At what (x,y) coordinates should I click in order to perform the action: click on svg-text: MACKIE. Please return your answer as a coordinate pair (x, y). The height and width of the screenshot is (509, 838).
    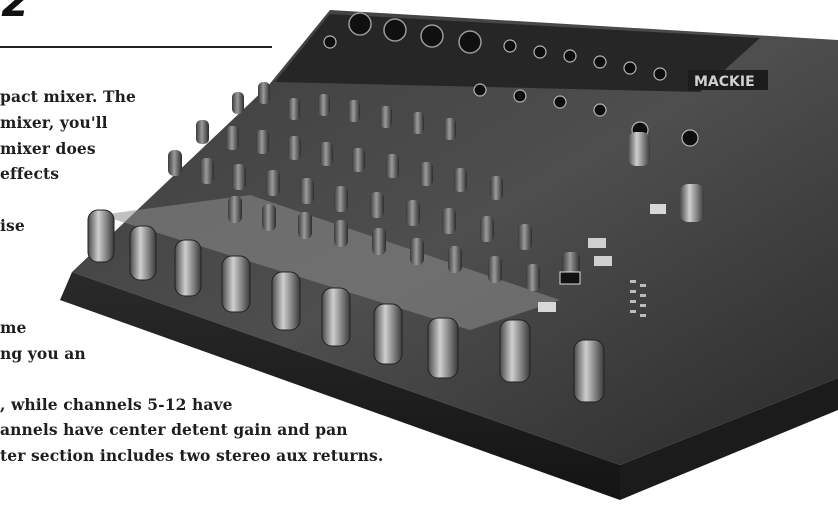
    Looking at the image, I should click on (724, 82).